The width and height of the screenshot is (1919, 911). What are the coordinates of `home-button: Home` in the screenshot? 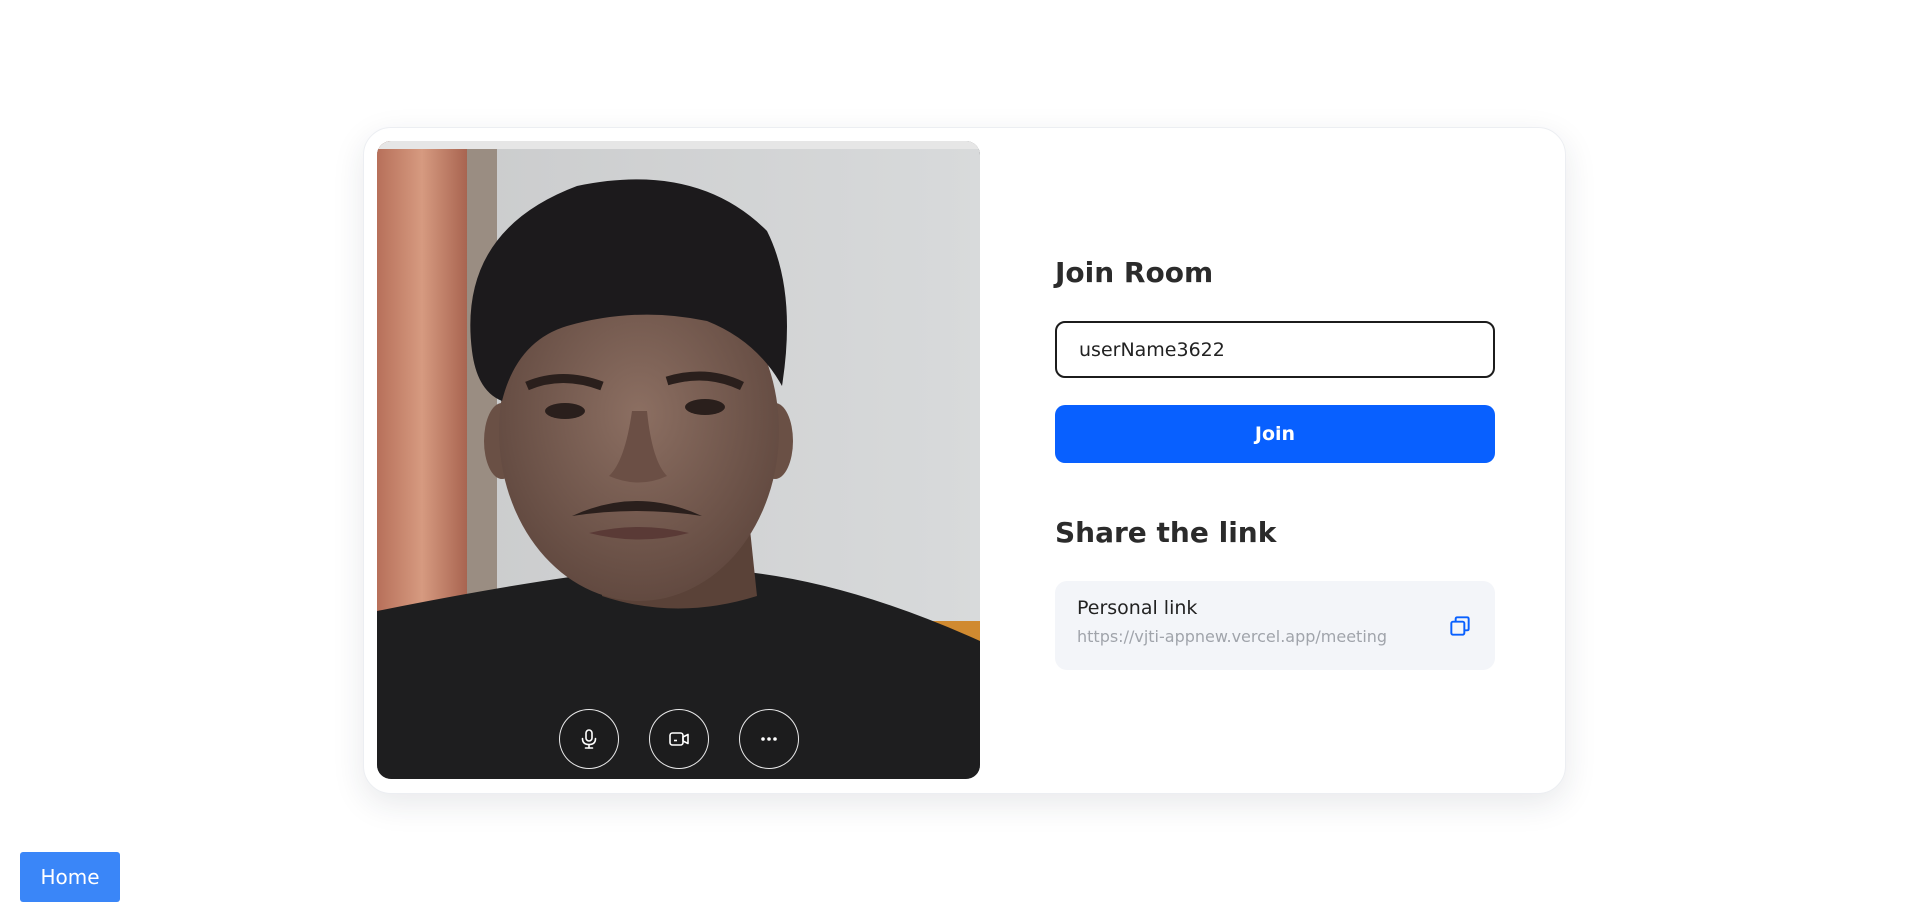 It's located at (70, 877).